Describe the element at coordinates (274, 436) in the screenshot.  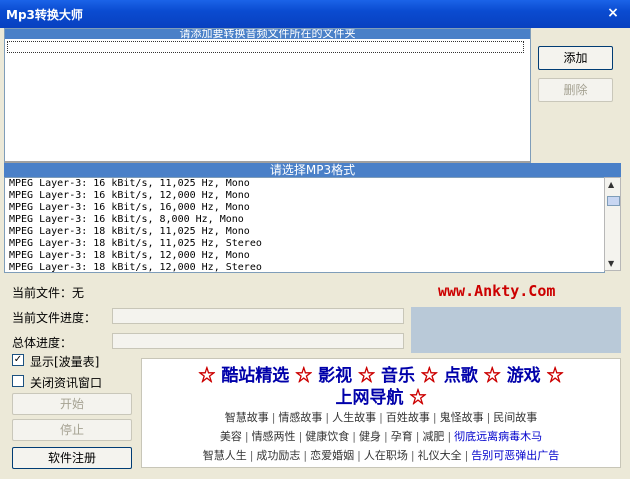
I see `ad-link: 情感两性` at that location.